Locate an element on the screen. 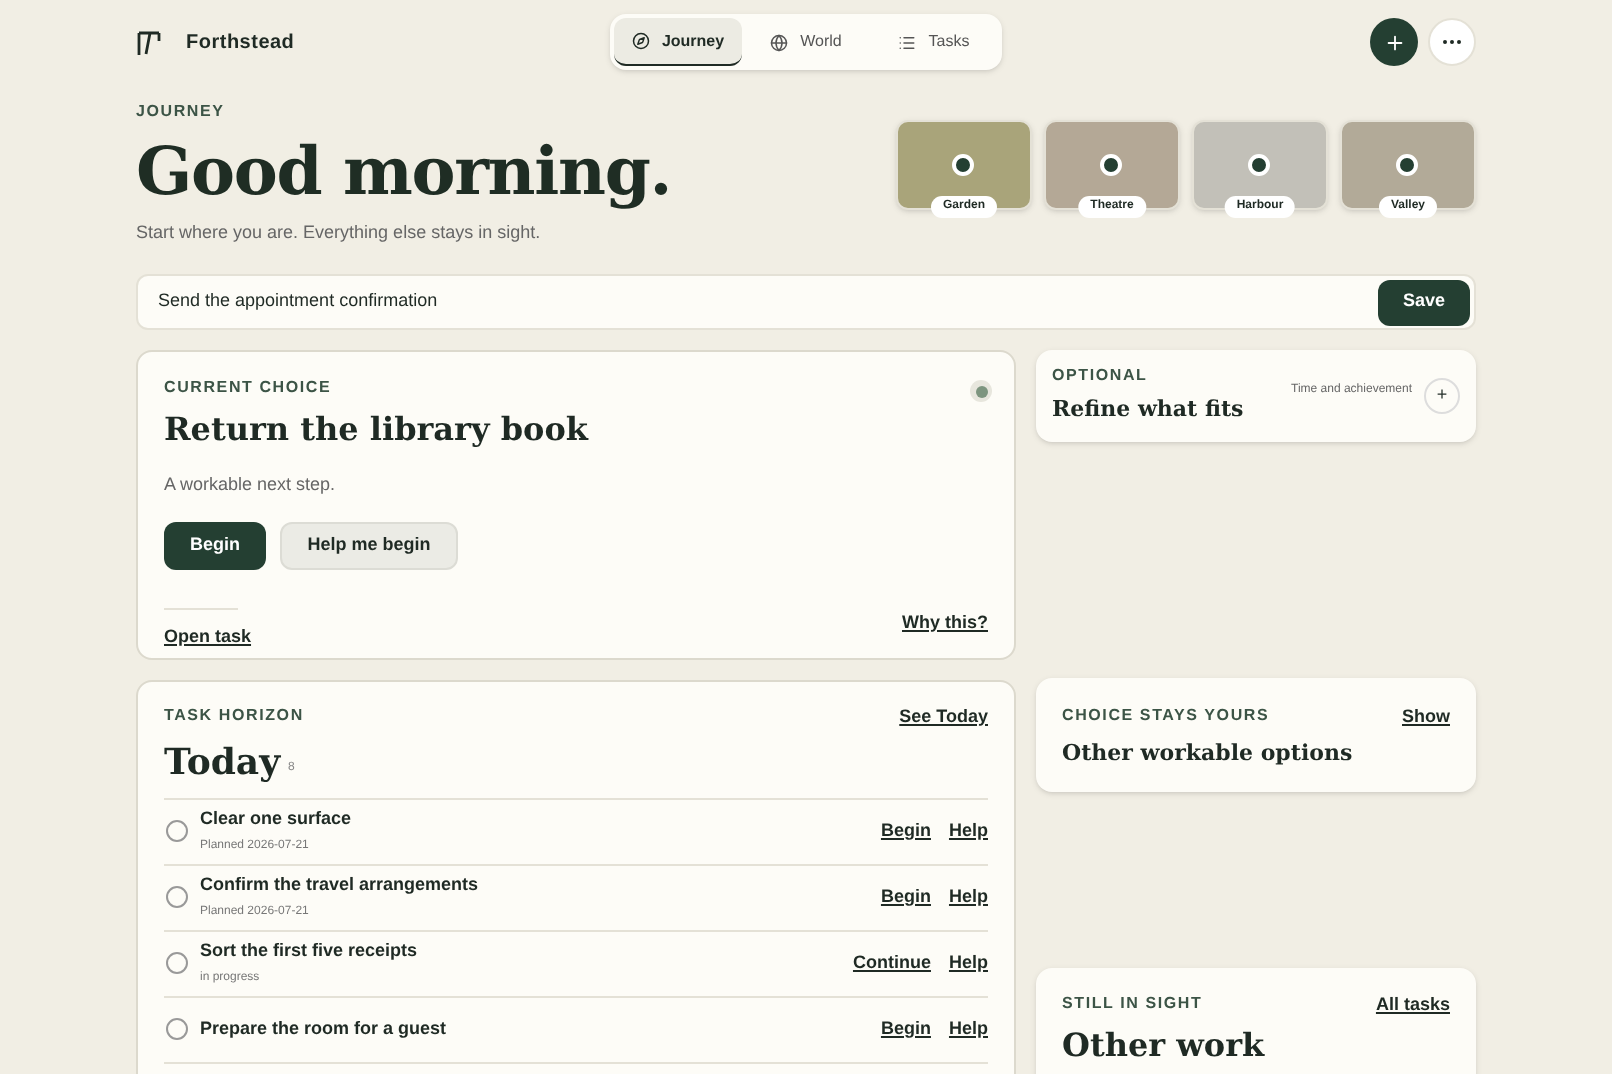 The image size is (1612, 1074). eyebrow-label: CURRENT CHOICE is located at coordinates (248, 388).